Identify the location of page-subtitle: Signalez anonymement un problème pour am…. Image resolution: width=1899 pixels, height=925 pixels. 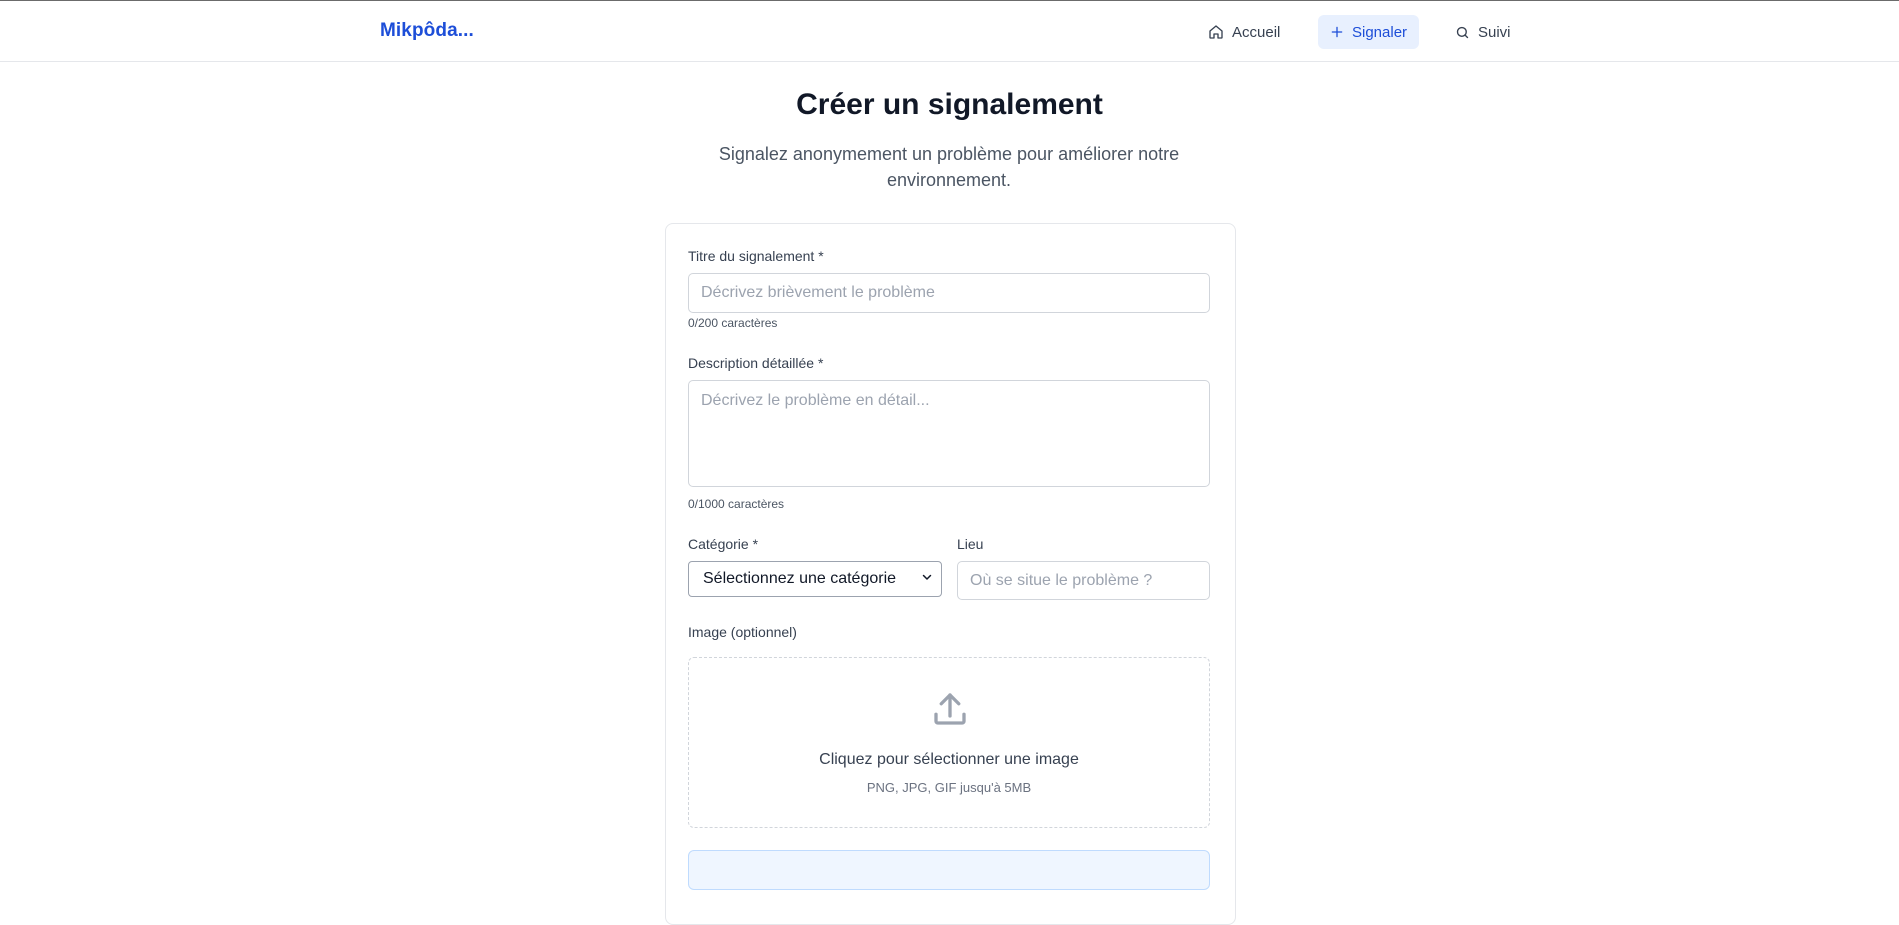
(949, 167).